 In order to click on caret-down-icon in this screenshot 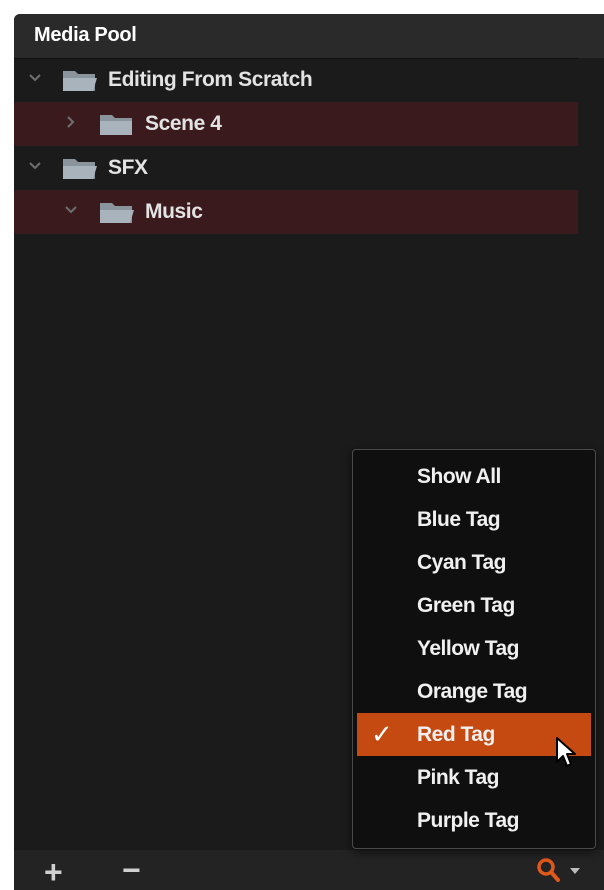, I will do `click(575, 872)`.